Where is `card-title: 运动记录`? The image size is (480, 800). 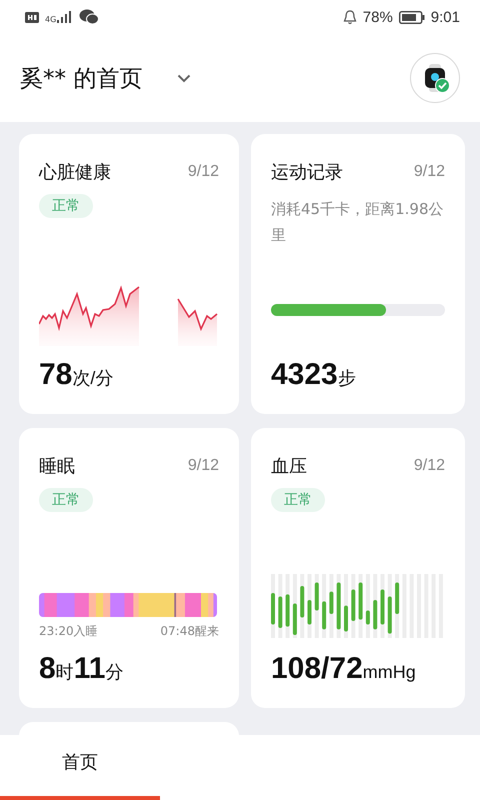
card-title: 运动记录 is located at coordinates (307, 172).